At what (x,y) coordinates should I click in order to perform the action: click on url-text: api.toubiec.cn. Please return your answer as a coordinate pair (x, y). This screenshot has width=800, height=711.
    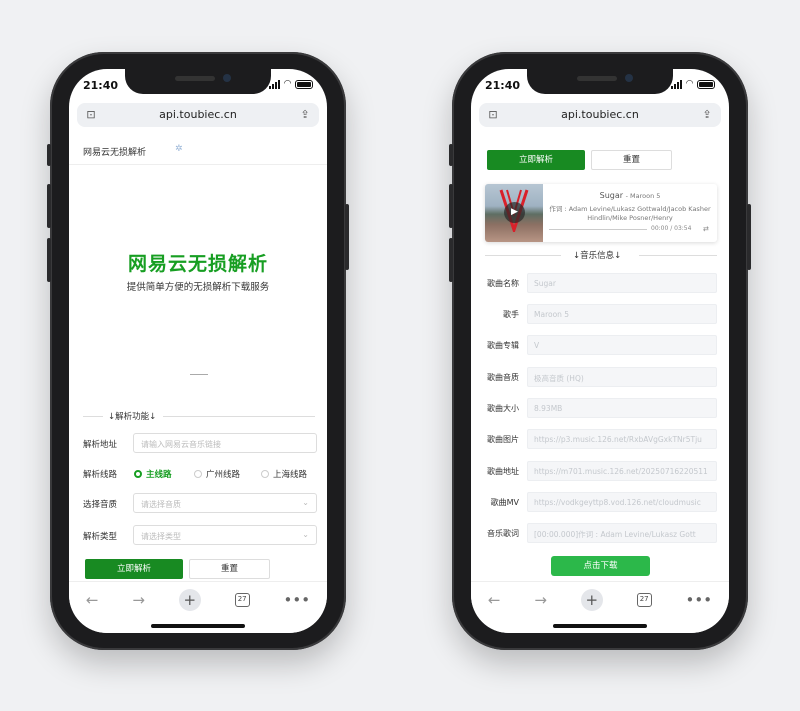
    Looking at the image, I should click on (600, 114).